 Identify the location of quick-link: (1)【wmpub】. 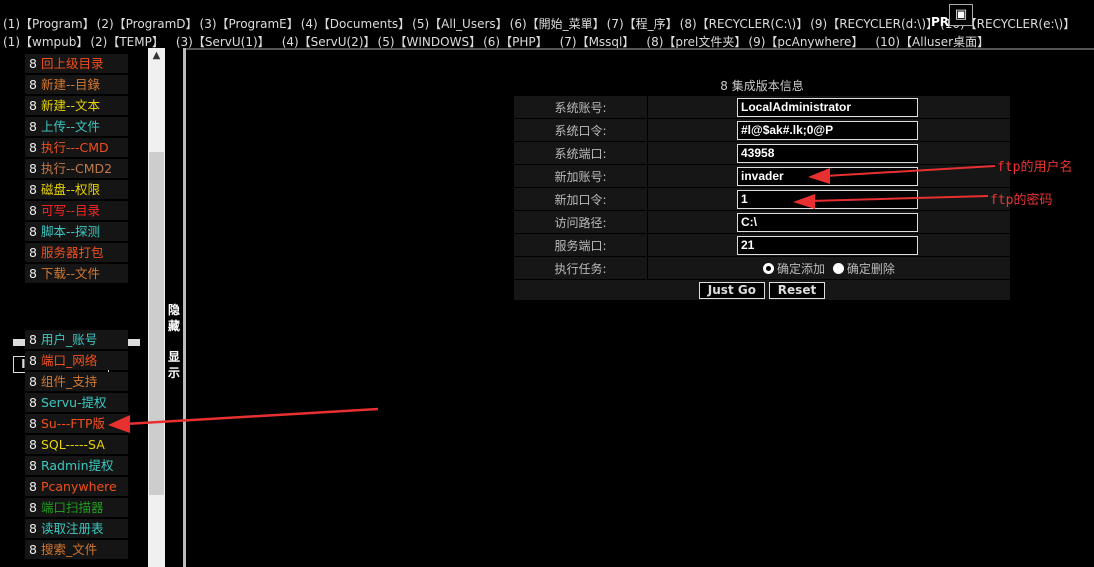
(45, 42).